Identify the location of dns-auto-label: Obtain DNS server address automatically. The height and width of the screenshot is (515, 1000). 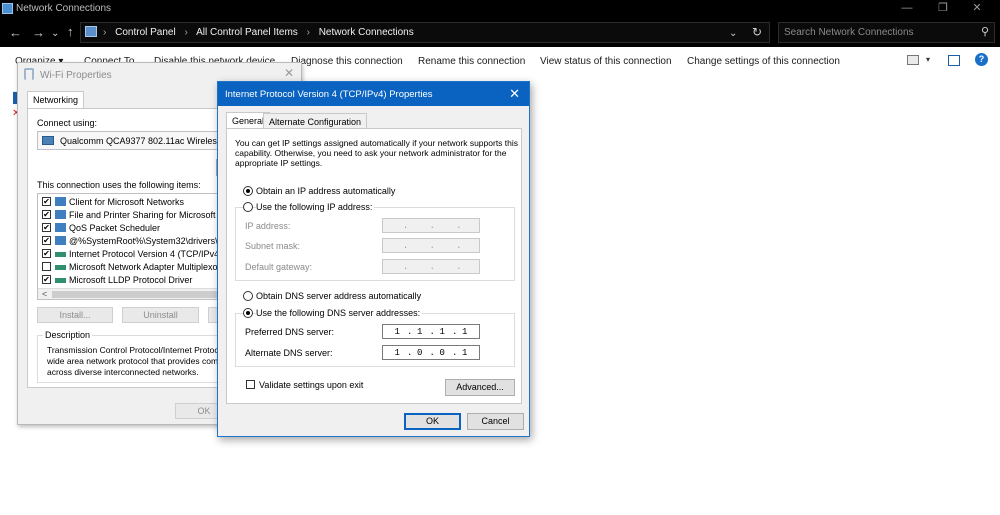
(339, 296).